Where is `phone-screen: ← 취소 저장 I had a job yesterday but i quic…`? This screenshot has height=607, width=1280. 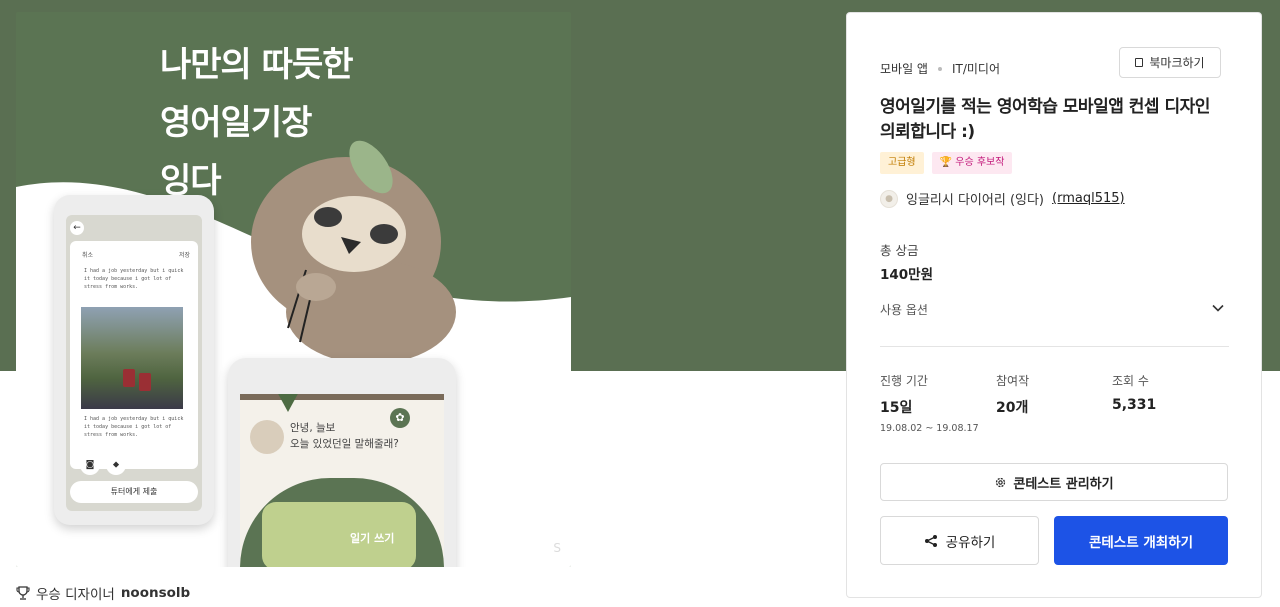
phone-screen: ← 취소 저장 I had a job yesterday but i quic… is located at coordinates (134, 363).